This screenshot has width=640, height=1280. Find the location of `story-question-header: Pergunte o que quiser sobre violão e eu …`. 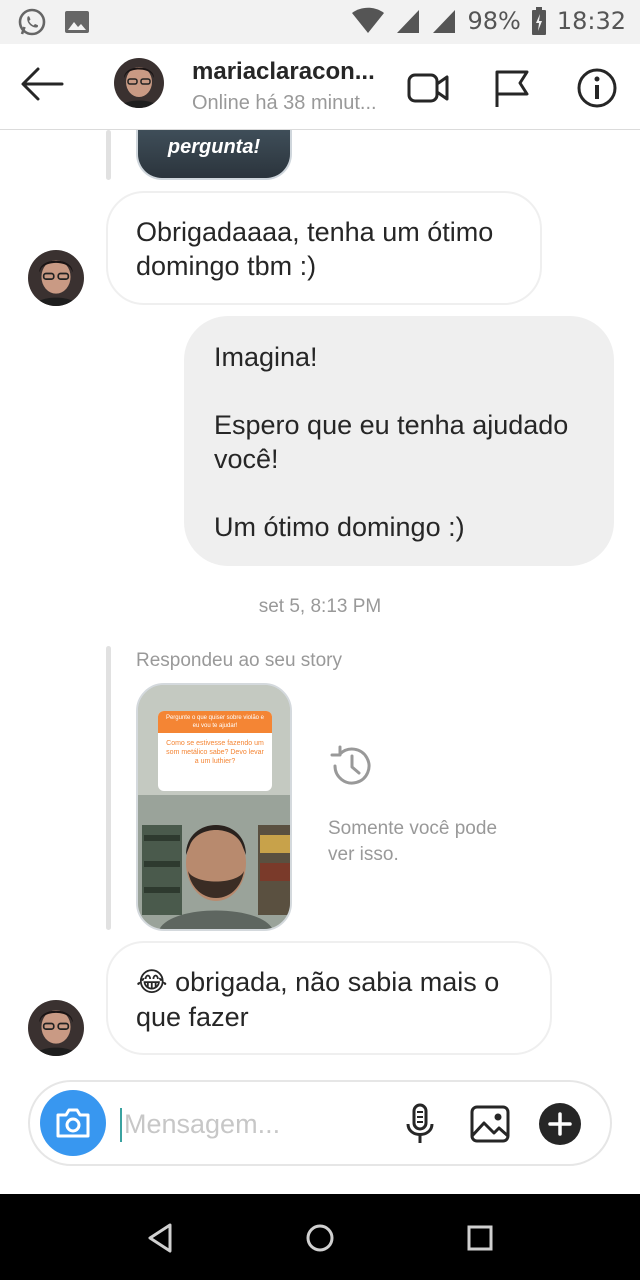

story-question-header: Pergunte o que quiser sobre violão e eu … is located at coordinates (215, 722).